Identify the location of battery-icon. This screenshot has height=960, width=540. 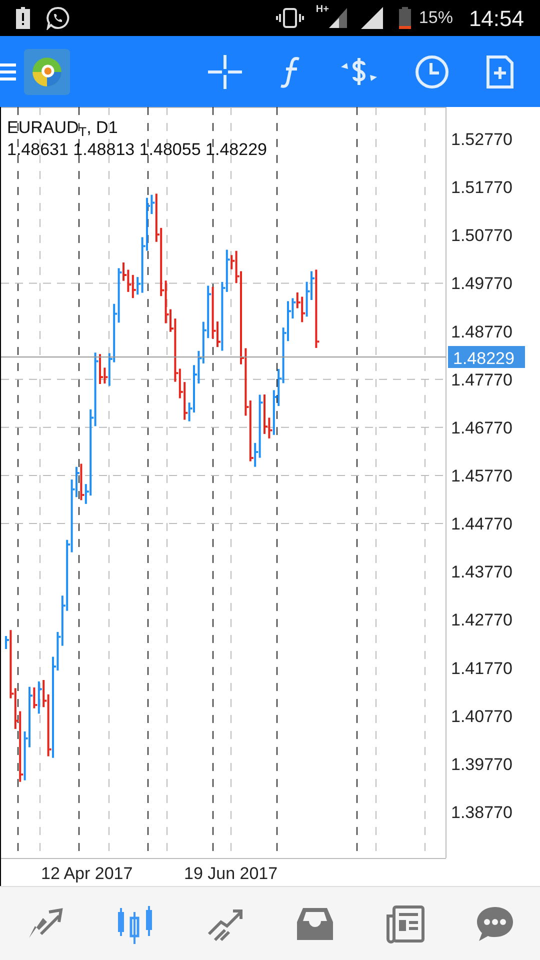
(404, 18).